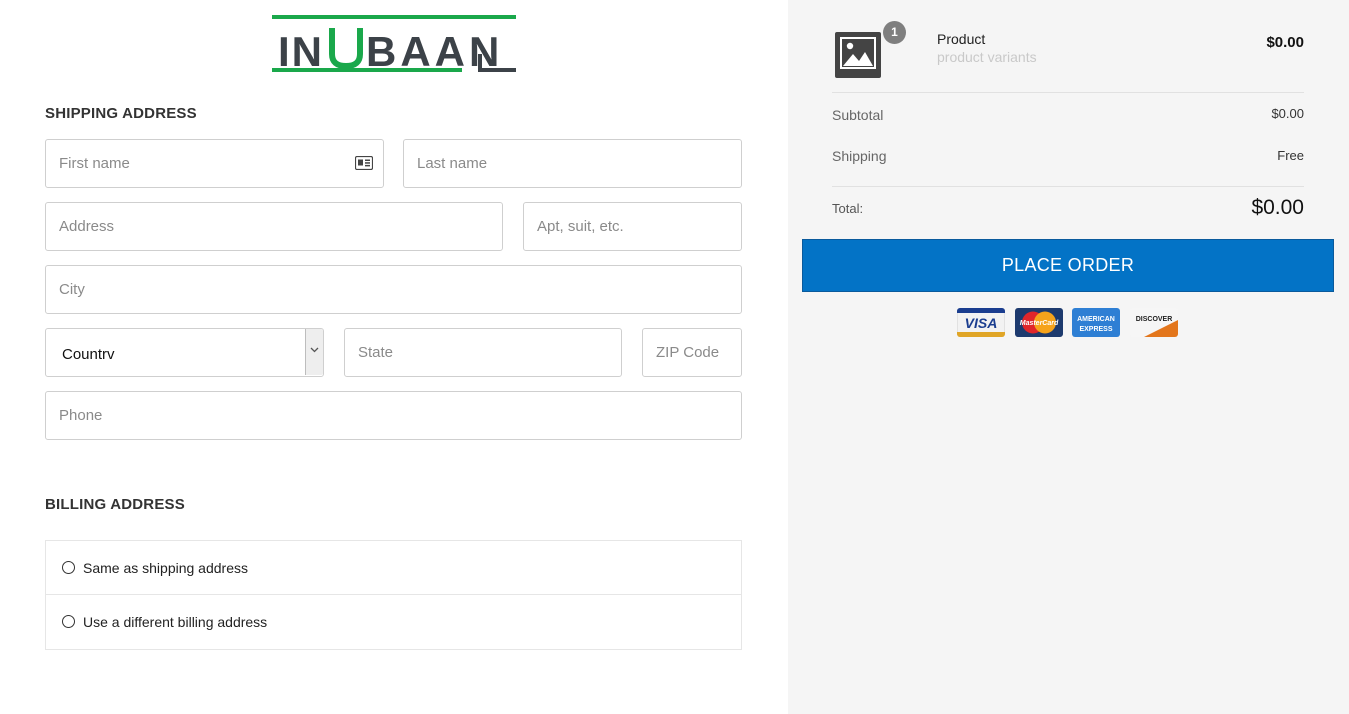 The width and height of the screenshot is (1349, 714). I want to click on apt-field, so click(632, 226).